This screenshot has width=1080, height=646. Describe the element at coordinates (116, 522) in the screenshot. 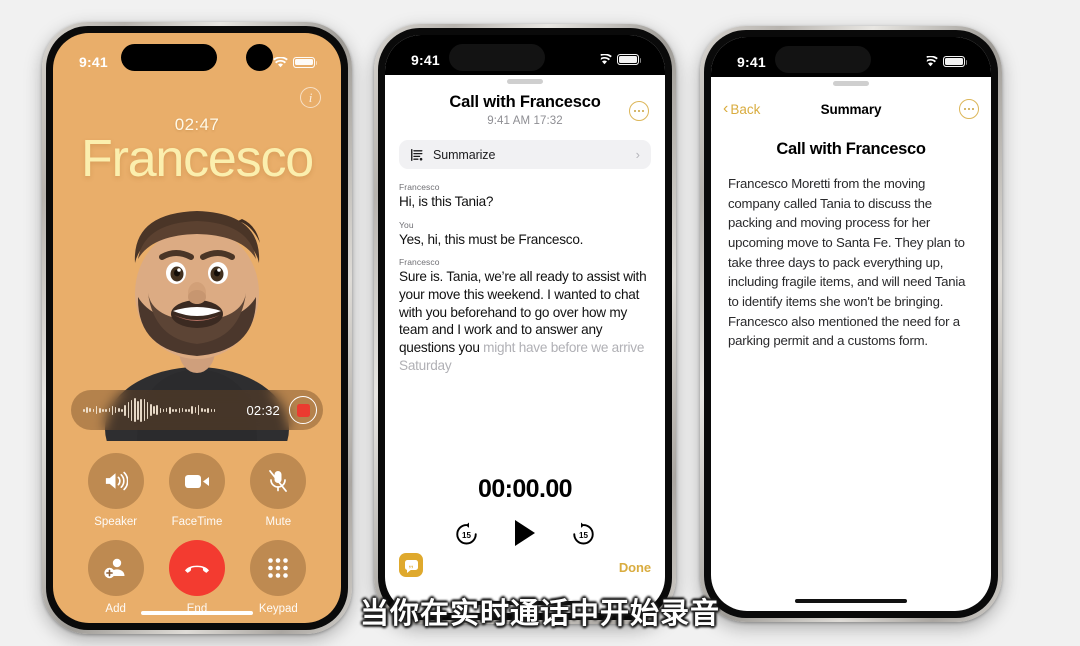

I see `call-control-label: Speaker` at that location.